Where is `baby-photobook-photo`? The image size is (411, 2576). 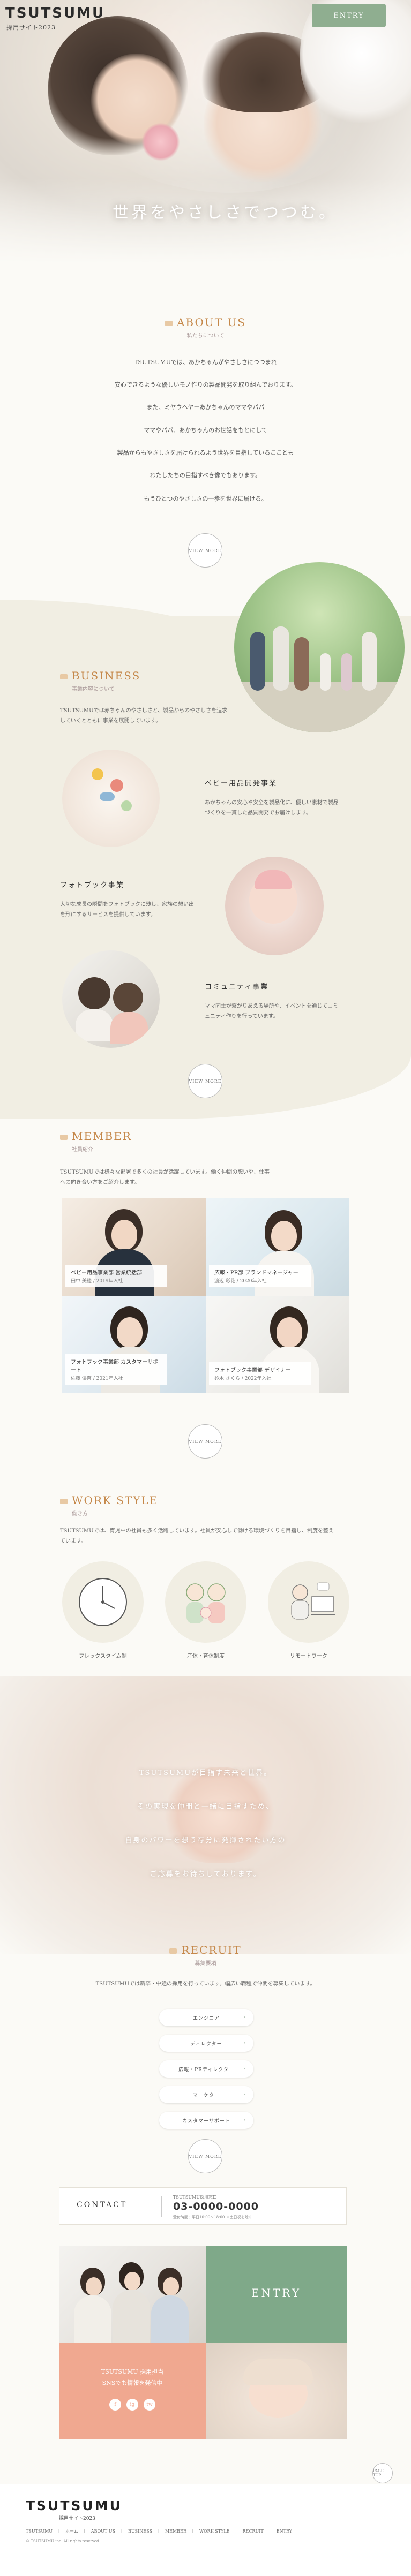 baby-photobook-photo is located at coordinates (275, 906).